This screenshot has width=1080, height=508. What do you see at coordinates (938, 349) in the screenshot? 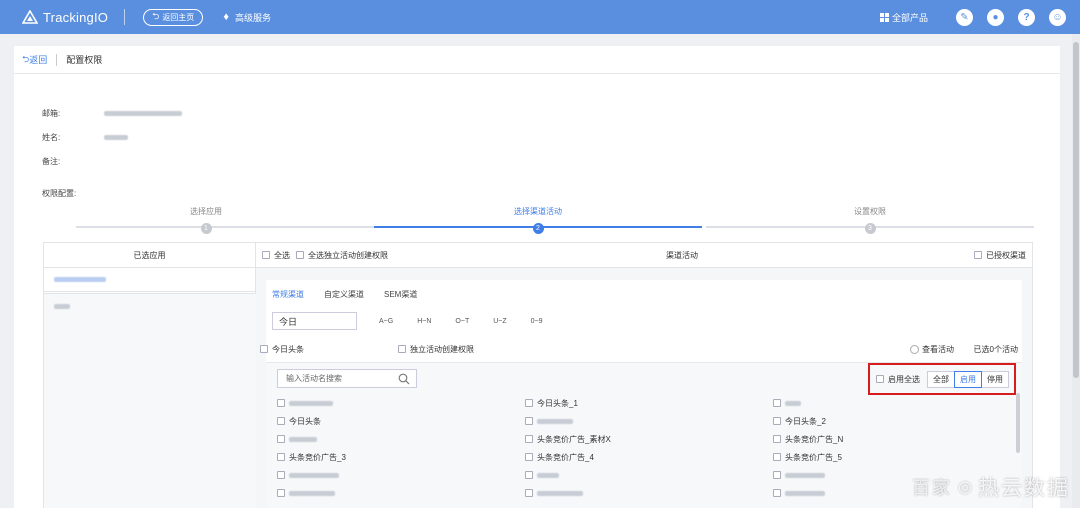
I see `view-activities-label: 查看活动` at bounding box center [938, 349].